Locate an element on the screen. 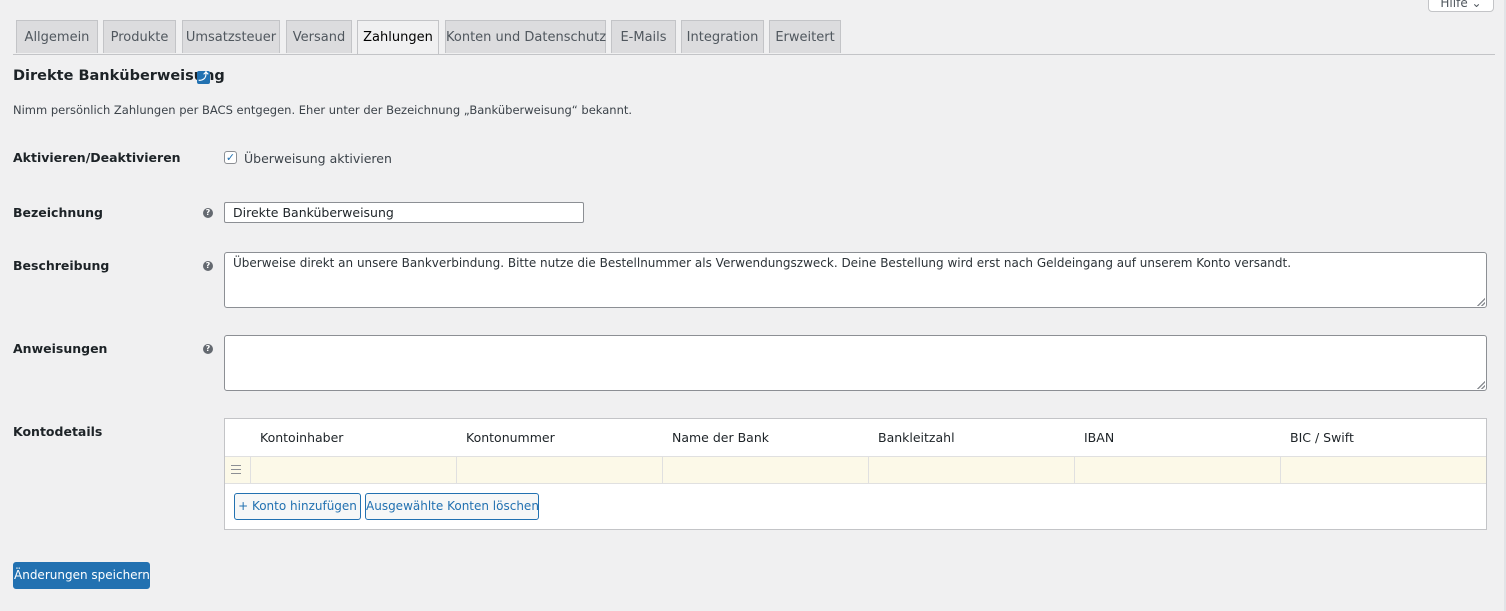 This screenshot has height=611, width=1506. account-number-input is located at coordinates (559, 470).